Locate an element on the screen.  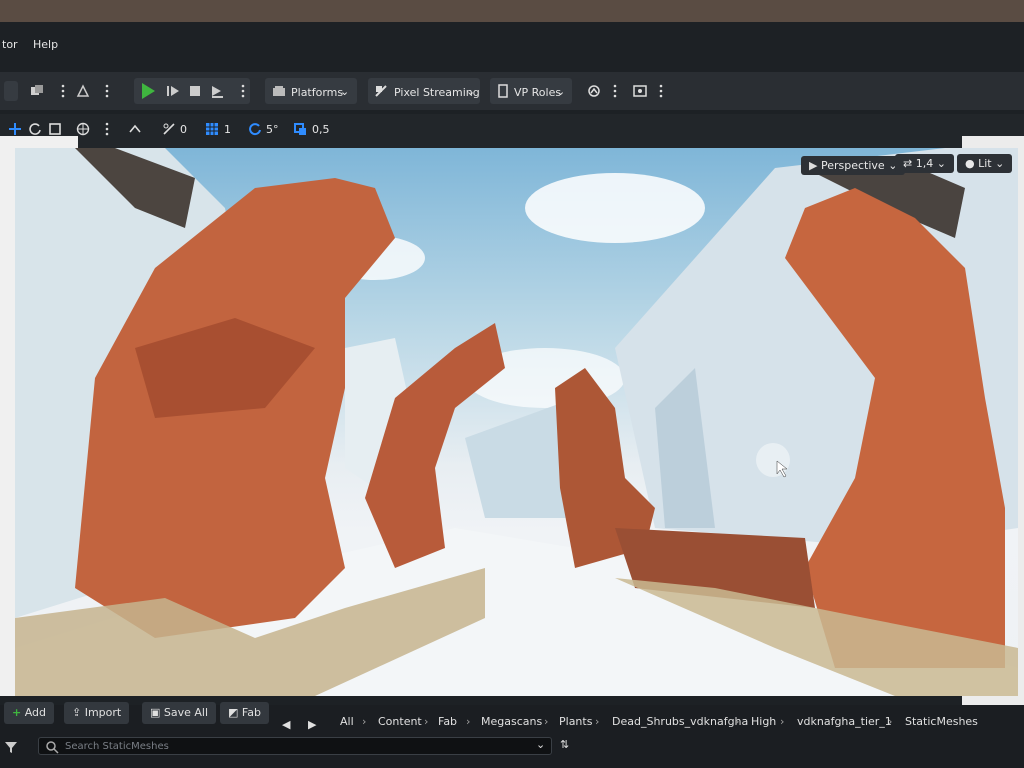
platforms-icon is located at coordinates (279, 91).